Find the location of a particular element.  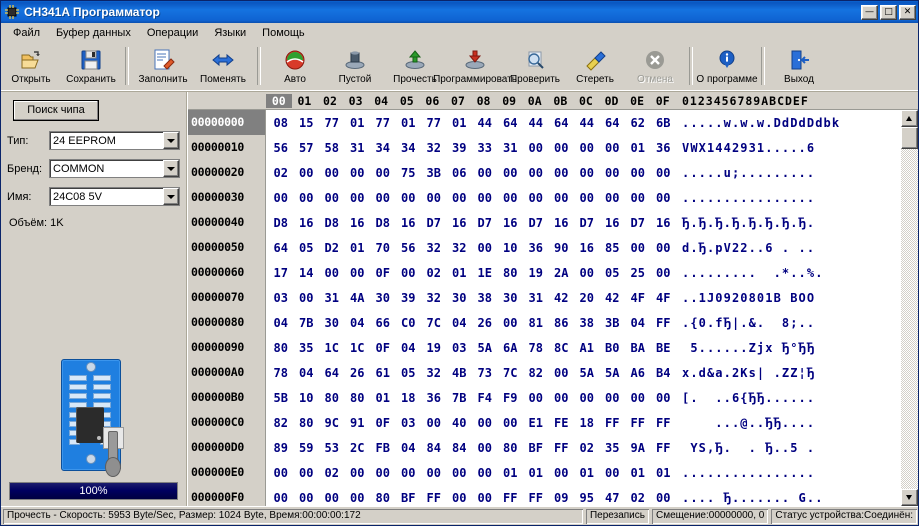

menu-operations: Операции is located at coordinates (172, 33).